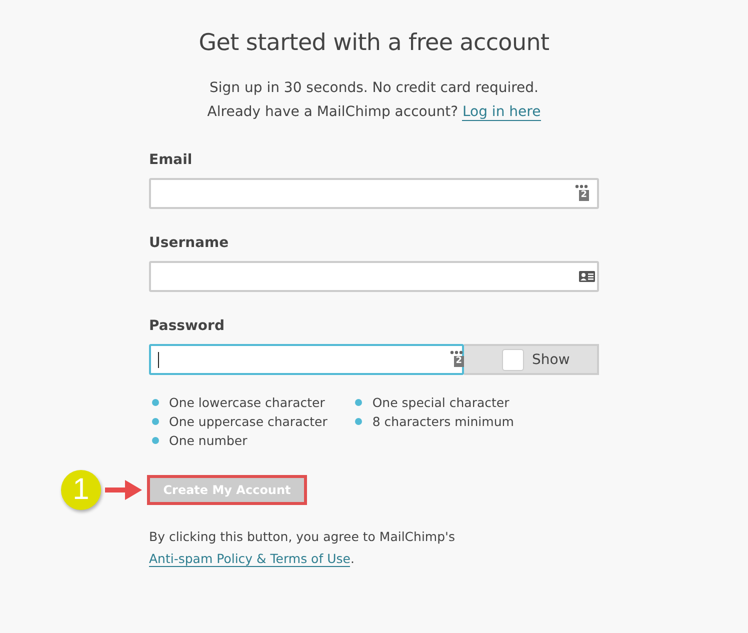 The image size is (748, 633). What do you see at coordinates (374, 113) in the screenshot?
I see `login-prompt: Already have a MailChimp account? Log in here` at bounding box center [374, 113].